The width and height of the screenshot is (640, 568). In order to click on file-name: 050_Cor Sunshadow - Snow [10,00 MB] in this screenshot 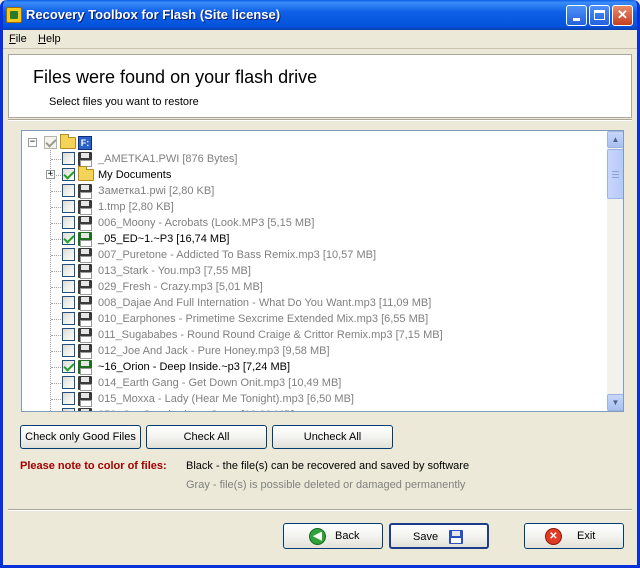, I will do `click(196, 410)`.